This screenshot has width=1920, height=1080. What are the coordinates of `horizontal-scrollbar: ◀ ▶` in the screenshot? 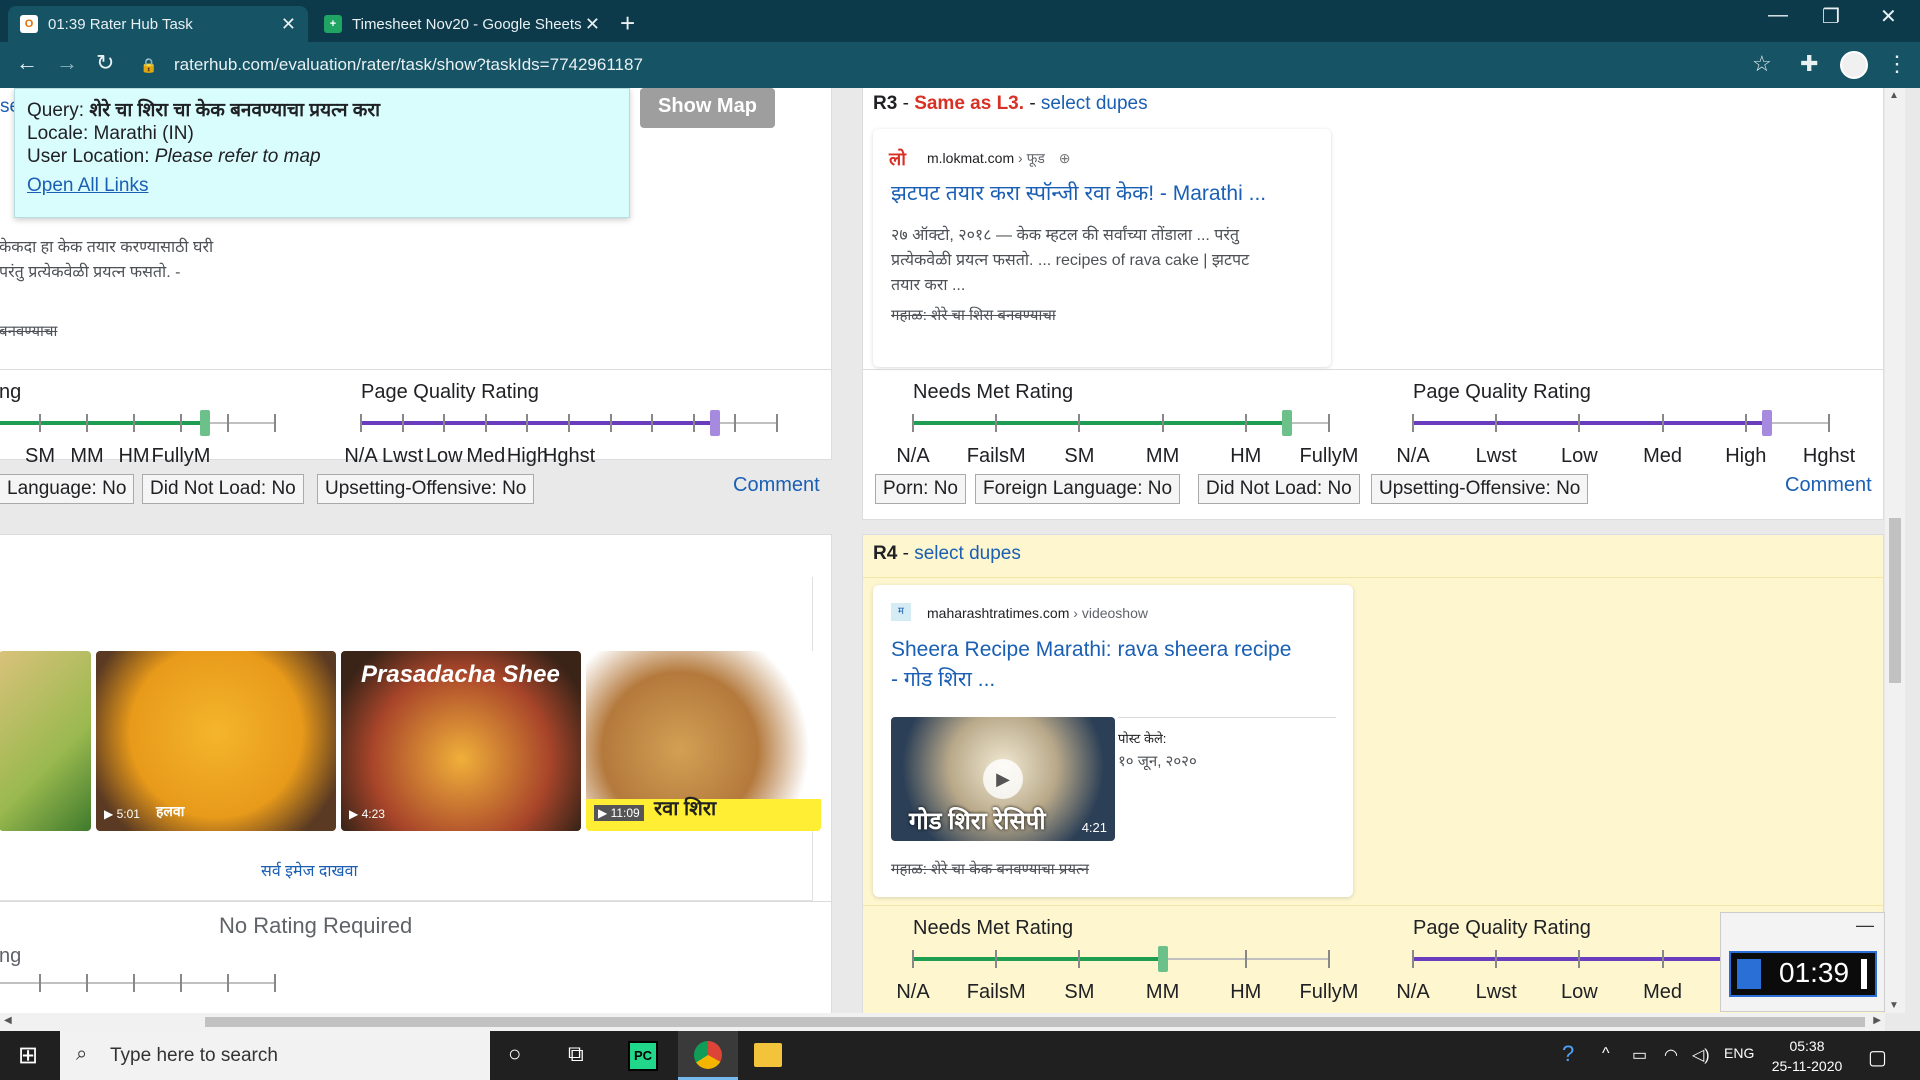 It's located at (942, 1022).